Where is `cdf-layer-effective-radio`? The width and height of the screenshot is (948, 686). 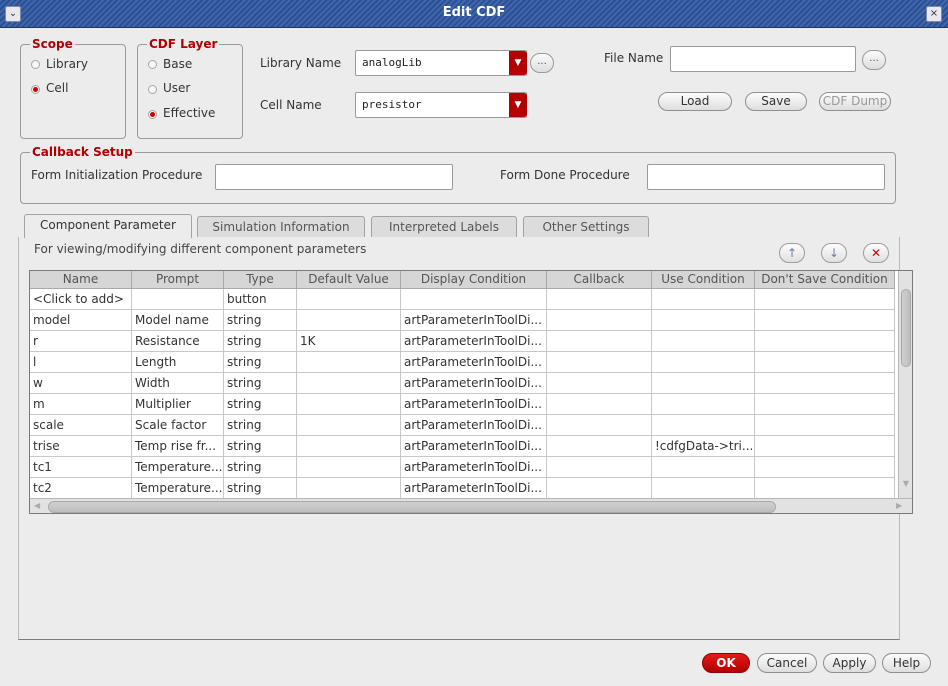
cdf-layer-effective-radio is located at coordinates (152, 114).